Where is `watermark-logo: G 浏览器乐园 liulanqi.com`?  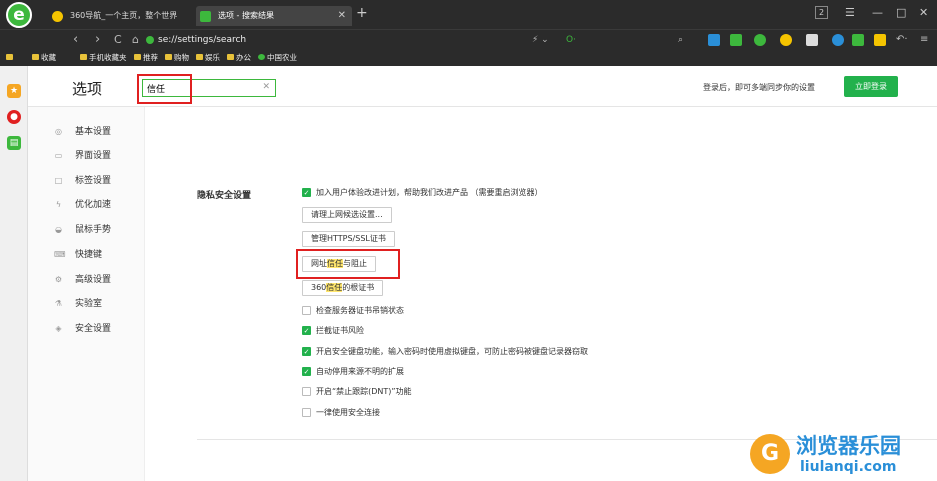
watermark-logo: G 浏览器乐园 liulanqi.com is located at coordinates (840, 454).